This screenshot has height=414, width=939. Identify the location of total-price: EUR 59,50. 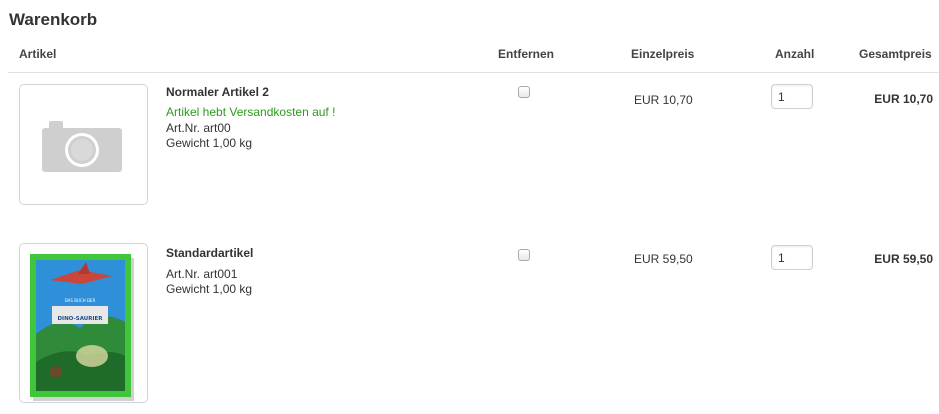
(903, 259).